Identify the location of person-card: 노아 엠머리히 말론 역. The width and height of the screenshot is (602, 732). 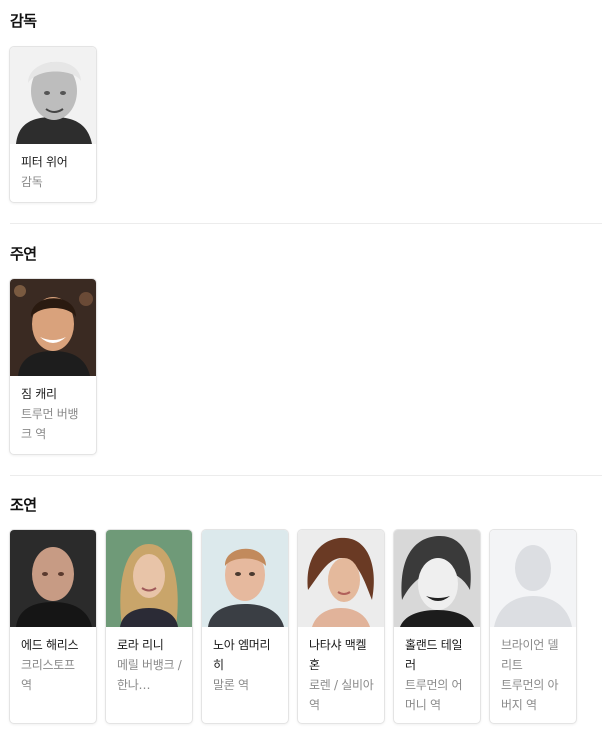
(245, 626).